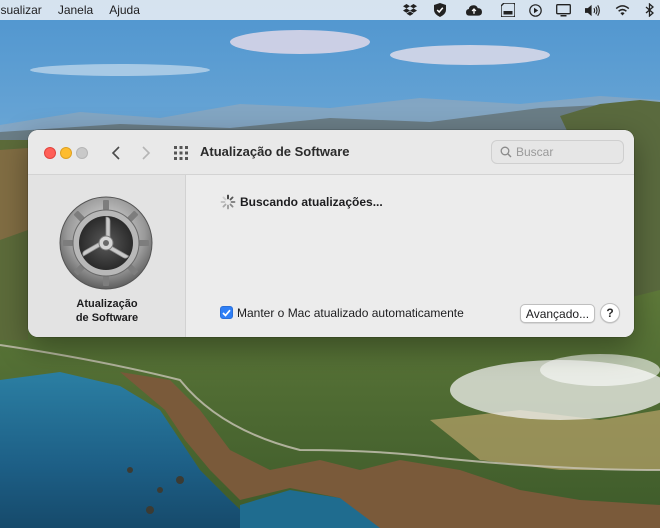 This screenshot has width=660, height=528. I want to click on app-label-line1: Atualização, so click(107, 304).